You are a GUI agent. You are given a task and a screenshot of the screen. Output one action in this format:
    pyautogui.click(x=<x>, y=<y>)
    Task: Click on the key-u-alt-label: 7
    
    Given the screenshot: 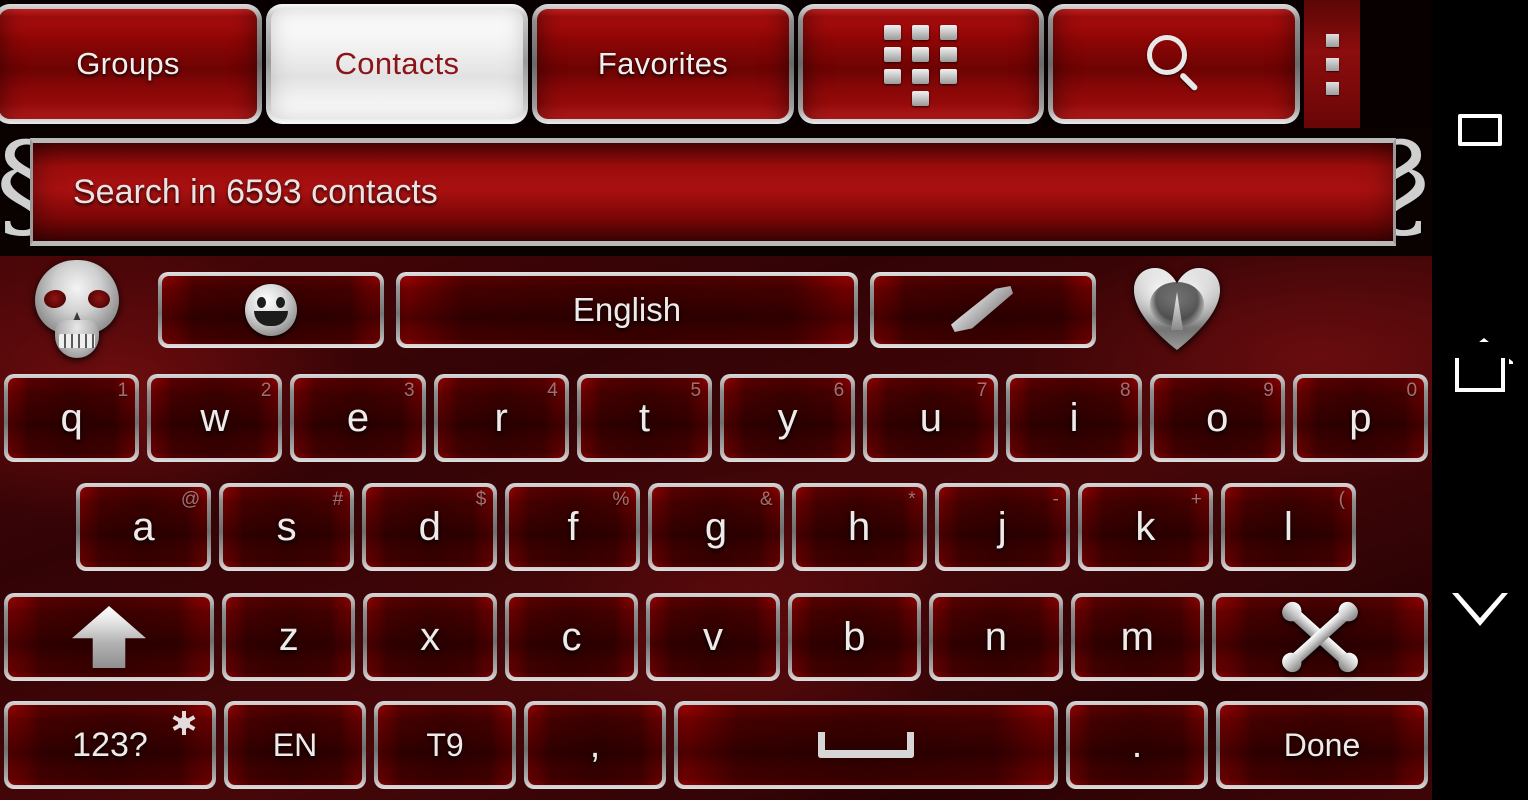 What is the action you would take?
    pyautogui.click(x=982, y=390)
    